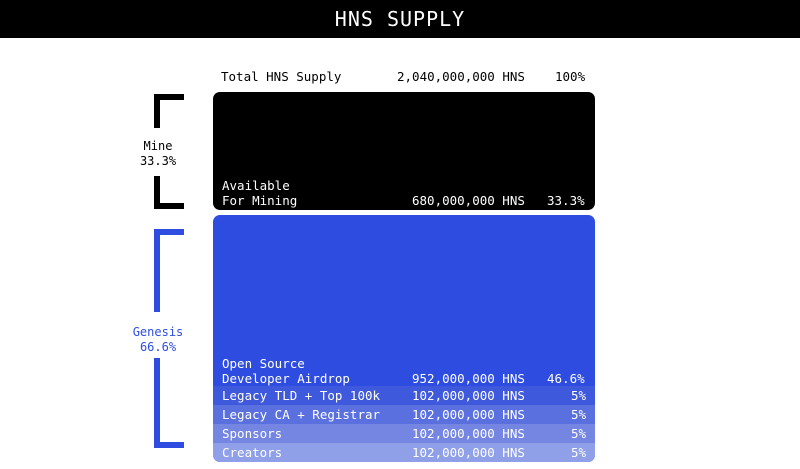  Describe the element at coordinates (301, 395) in the screenshot. I see `segment-label: Legacy TLD + Top 100k` at that location.